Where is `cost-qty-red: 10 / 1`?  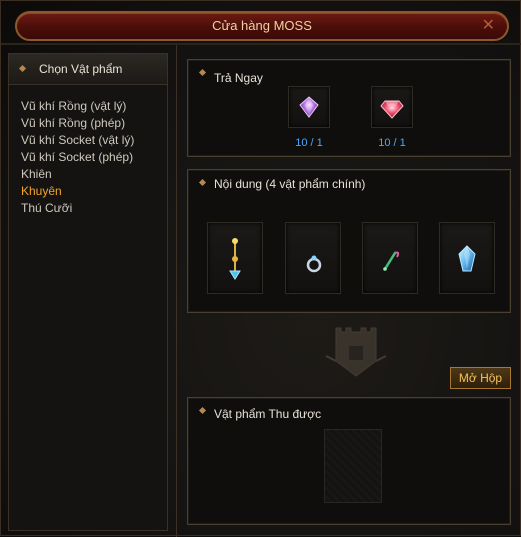
cost-qty-red: 10 / 1 is located at coordinates (392, 143).